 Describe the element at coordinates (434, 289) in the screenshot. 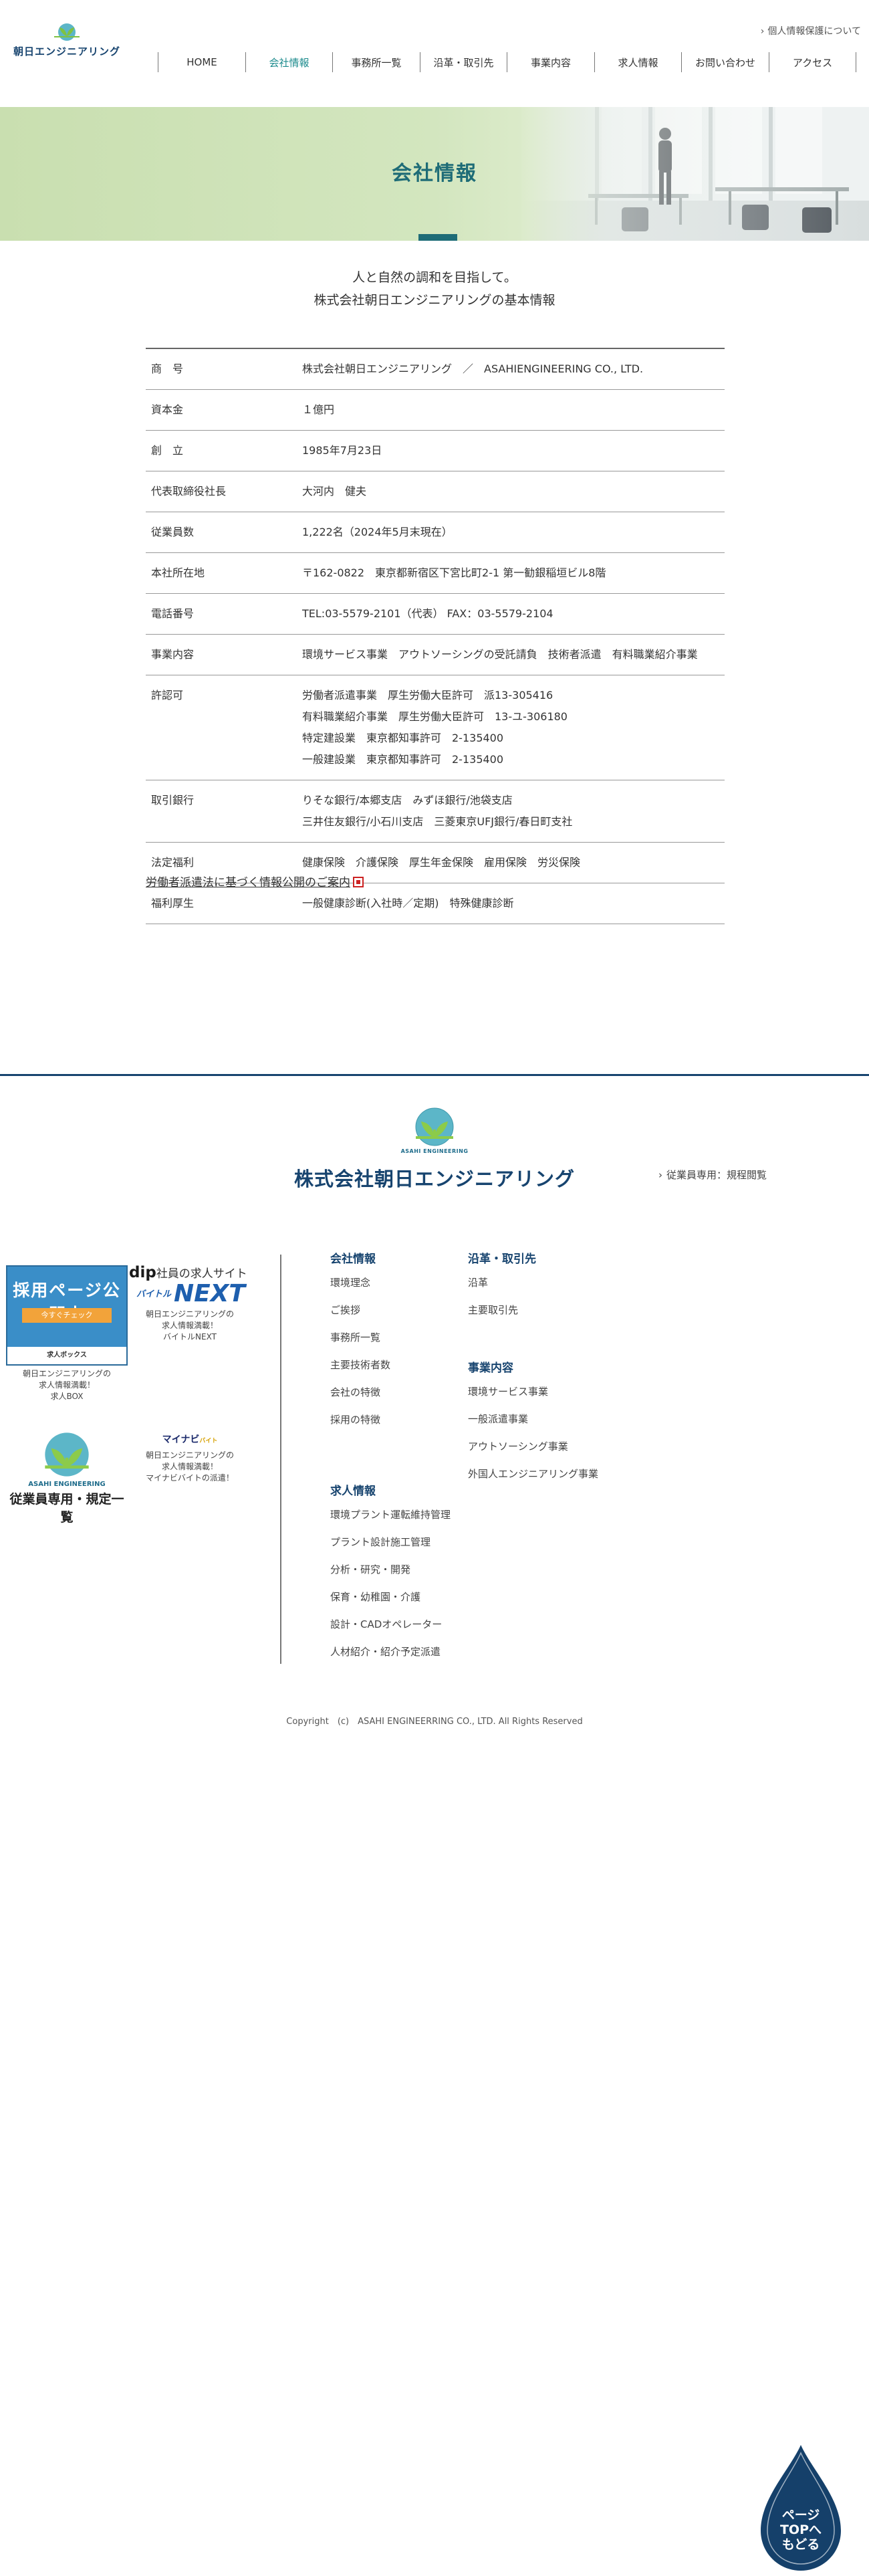

I see `intro-text: 人と自然の調和を目指して。 株式会社朝日エンジニアリングの基本情報` at that location.